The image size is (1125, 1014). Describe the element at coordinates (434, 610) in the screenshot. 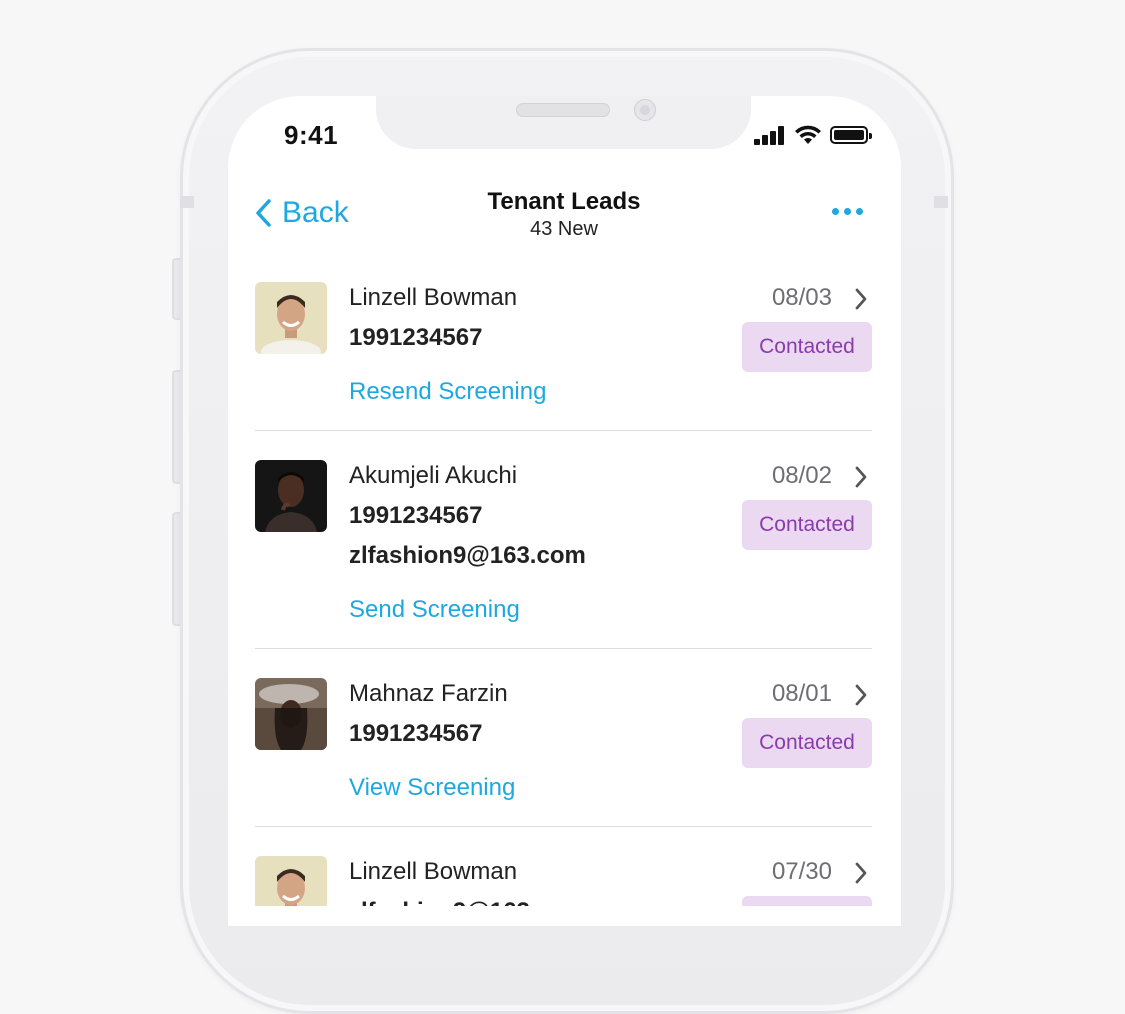

I see `send-screening-link: Send Screening` at that location.